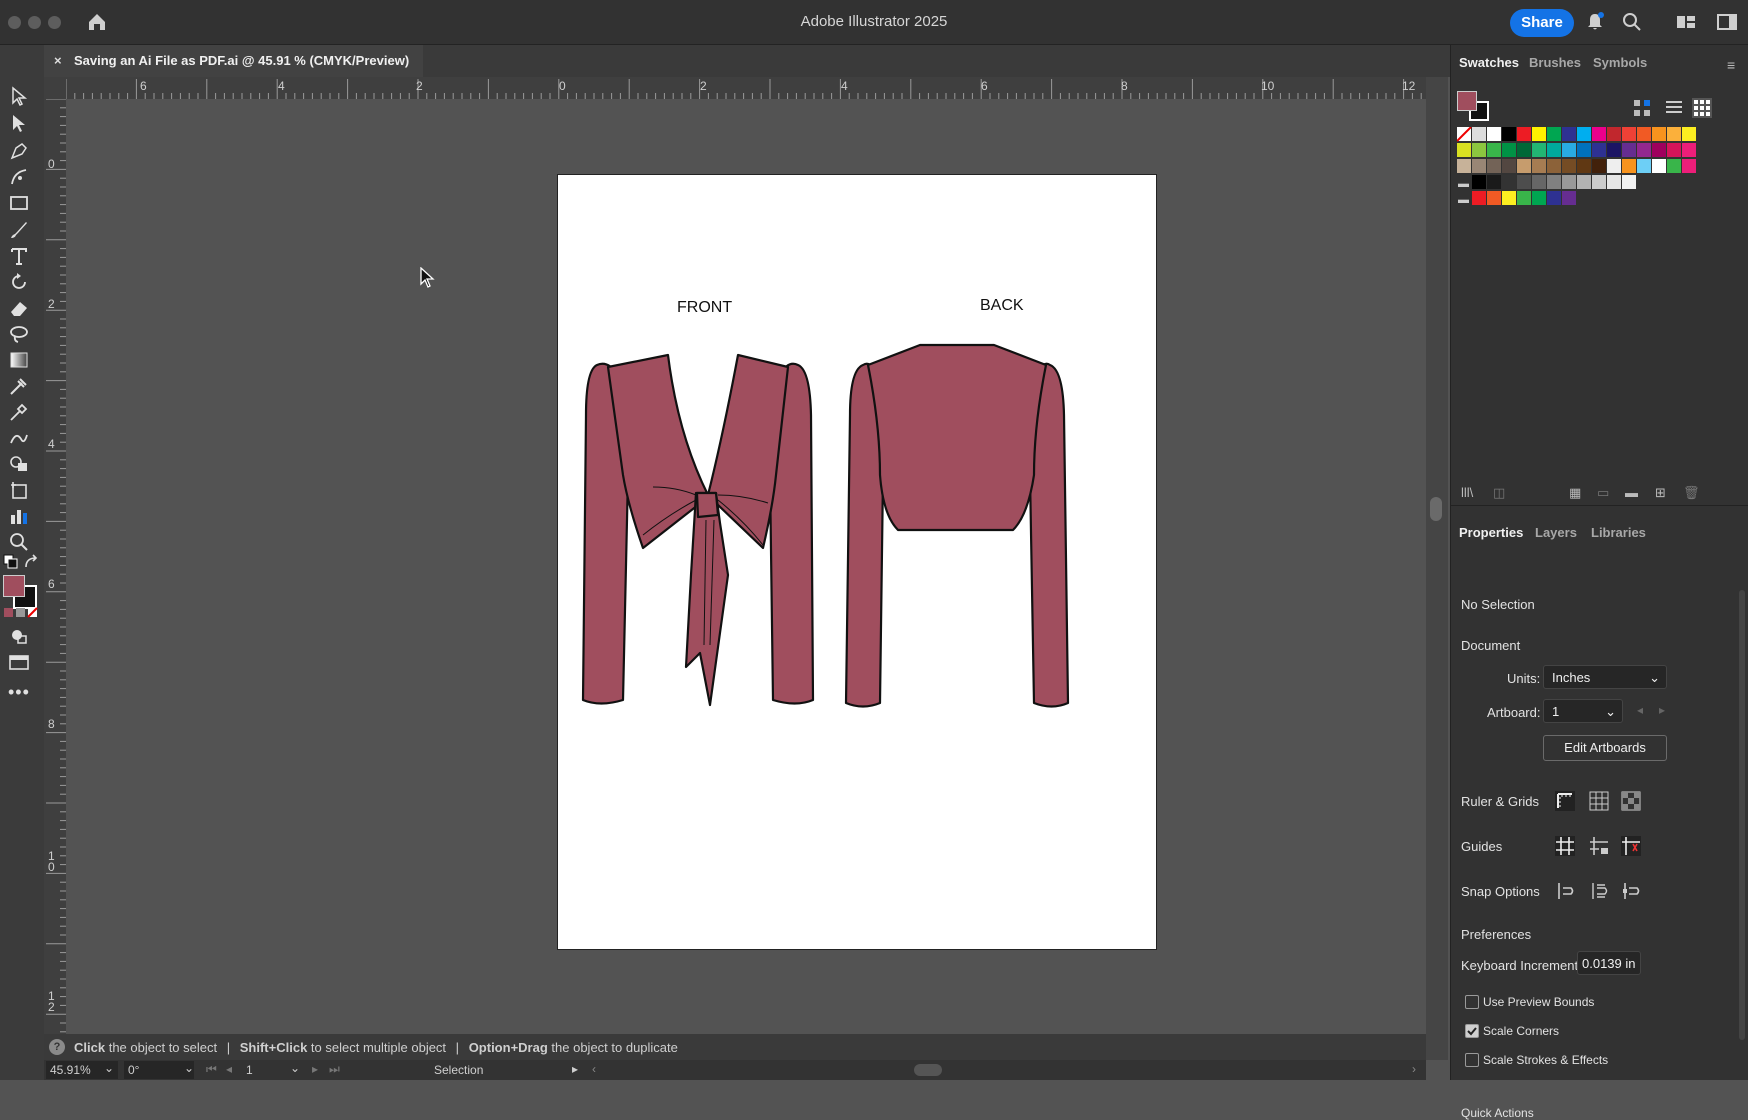 The image size is (1748, 1120). What do you see at coordinates (1472, 1031) in the screenshot?
I see `scale-corners-checkbox` at bounding box center [1472, 1031].